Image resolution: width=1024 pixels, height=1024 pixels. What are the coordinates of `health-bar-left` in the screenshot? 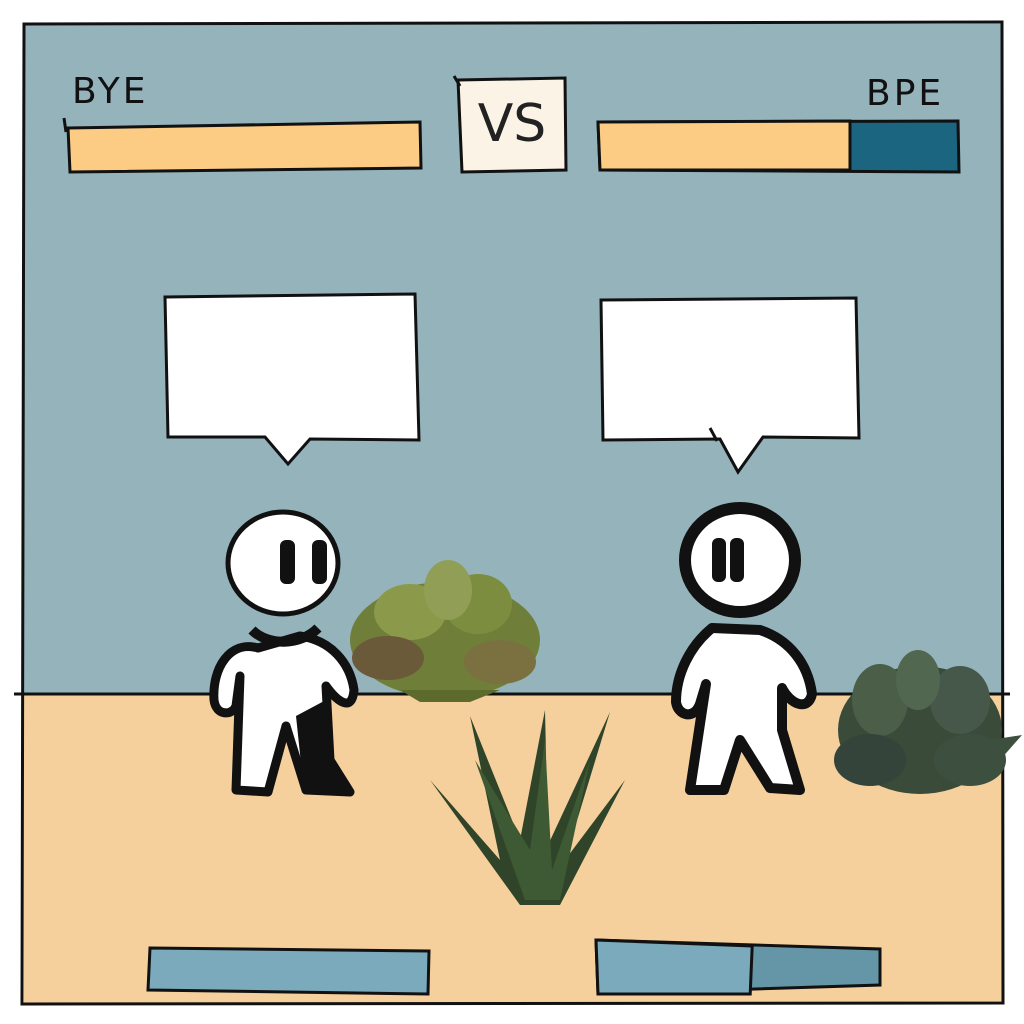 It's located at (242, 145).